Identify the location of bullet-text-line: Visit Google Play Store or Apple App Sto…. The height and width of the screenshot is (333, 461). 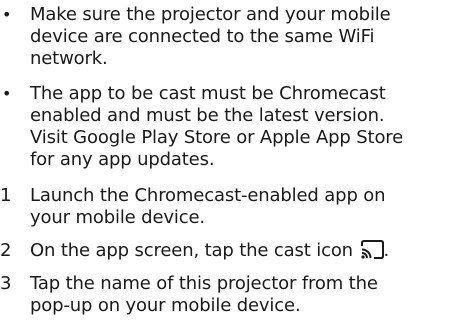
(217, 137).